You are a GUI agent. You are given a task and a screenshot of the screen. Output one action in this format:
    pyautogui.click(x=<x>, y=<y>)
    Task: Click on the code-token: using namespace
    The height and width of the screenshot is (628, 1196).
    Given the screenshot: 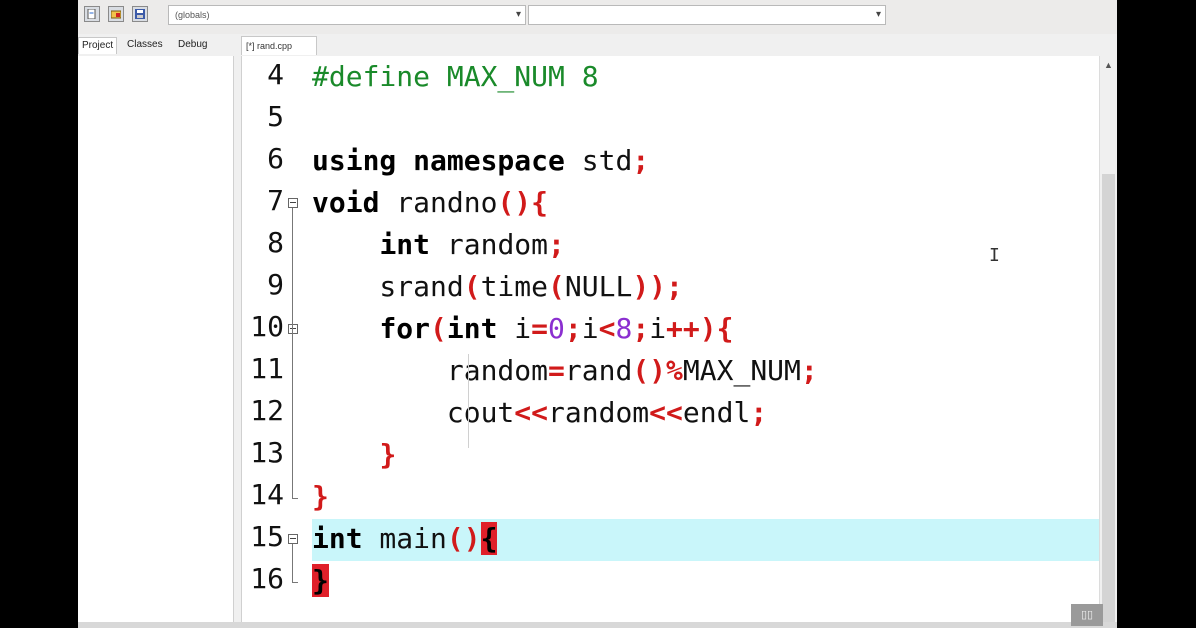 What is the action you would take?
    pyautogui.click(x=438, y=160)
    